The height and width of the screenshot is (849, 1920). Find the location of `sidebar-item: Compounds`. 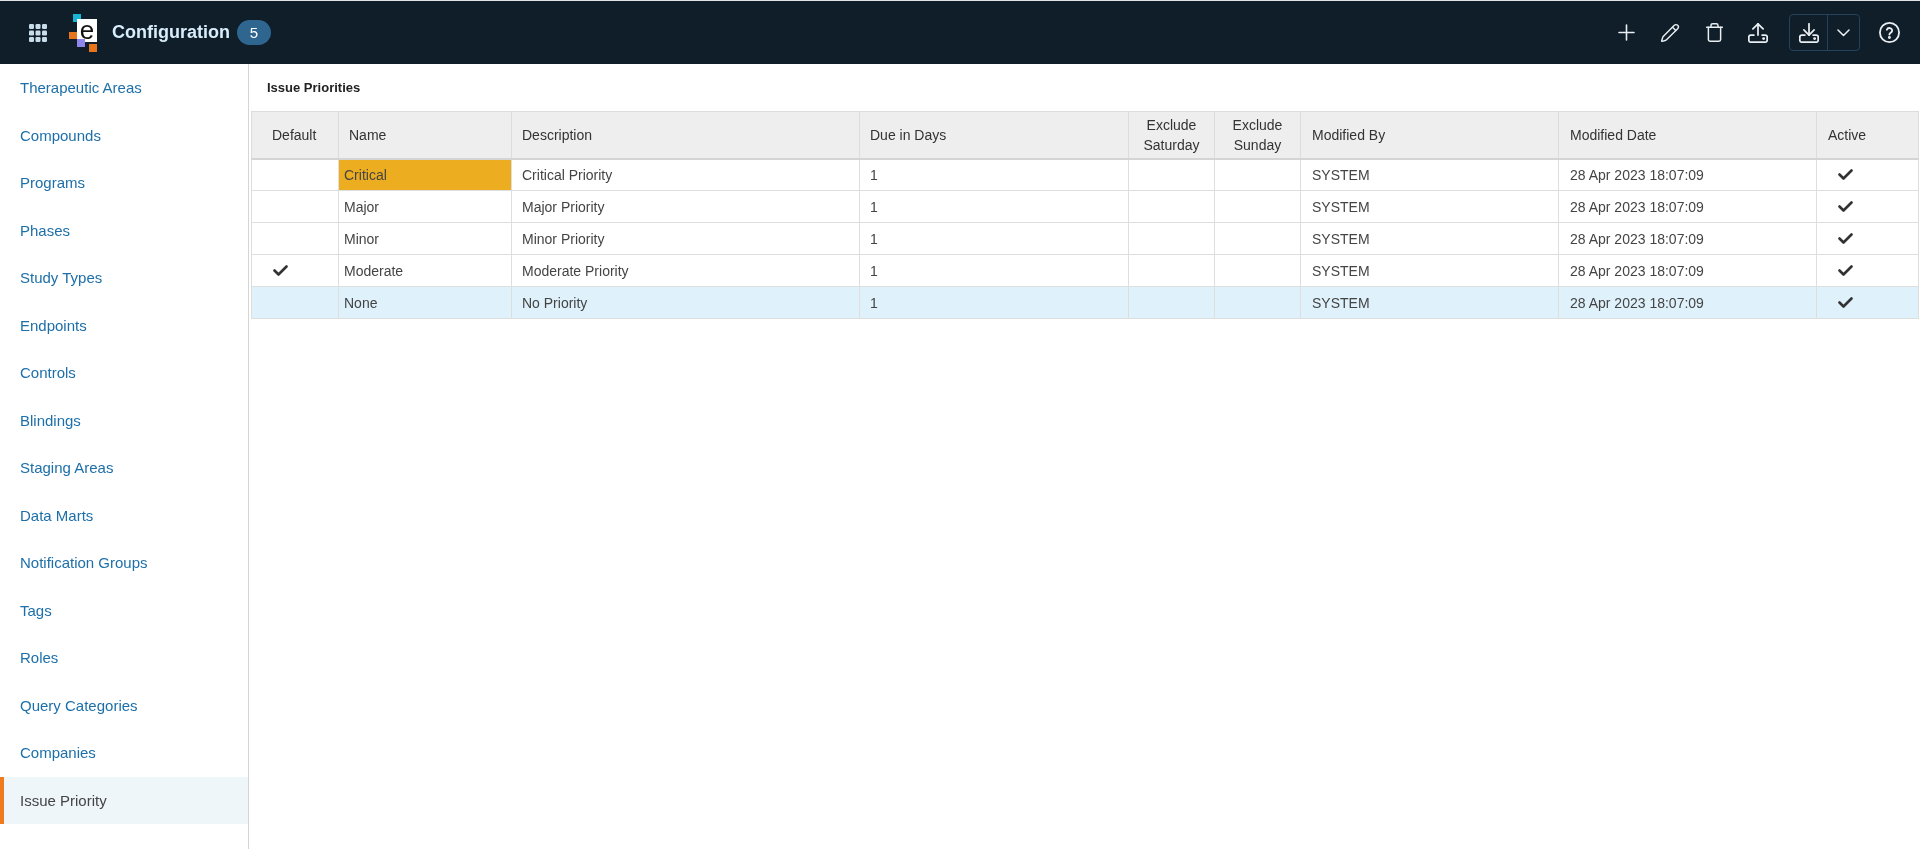

sidebar-item: Compounds is located at coordinates (124, 135).